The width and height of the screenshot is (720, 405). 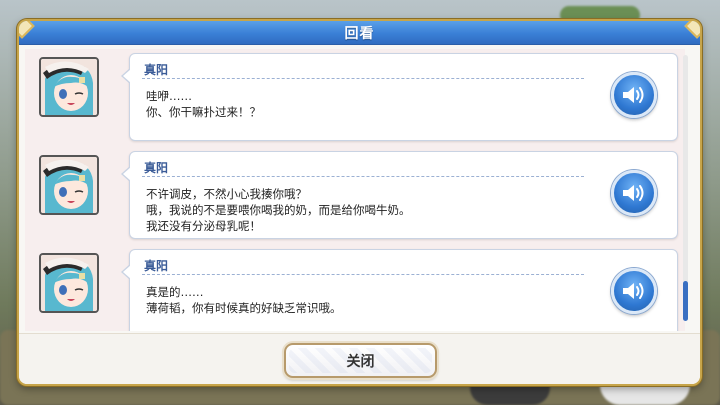 I want to click on dialogue-line: 哦，我说的不是要喂你喝我的奶，而是给你喝牛奶。, so click(x=278, y=210).